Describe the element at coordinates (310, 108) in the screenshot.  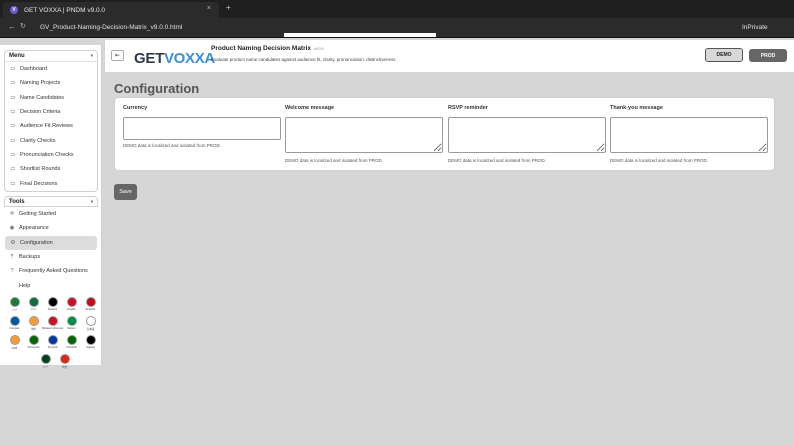
I see `welcome-message-label: Welcome message` at that location.